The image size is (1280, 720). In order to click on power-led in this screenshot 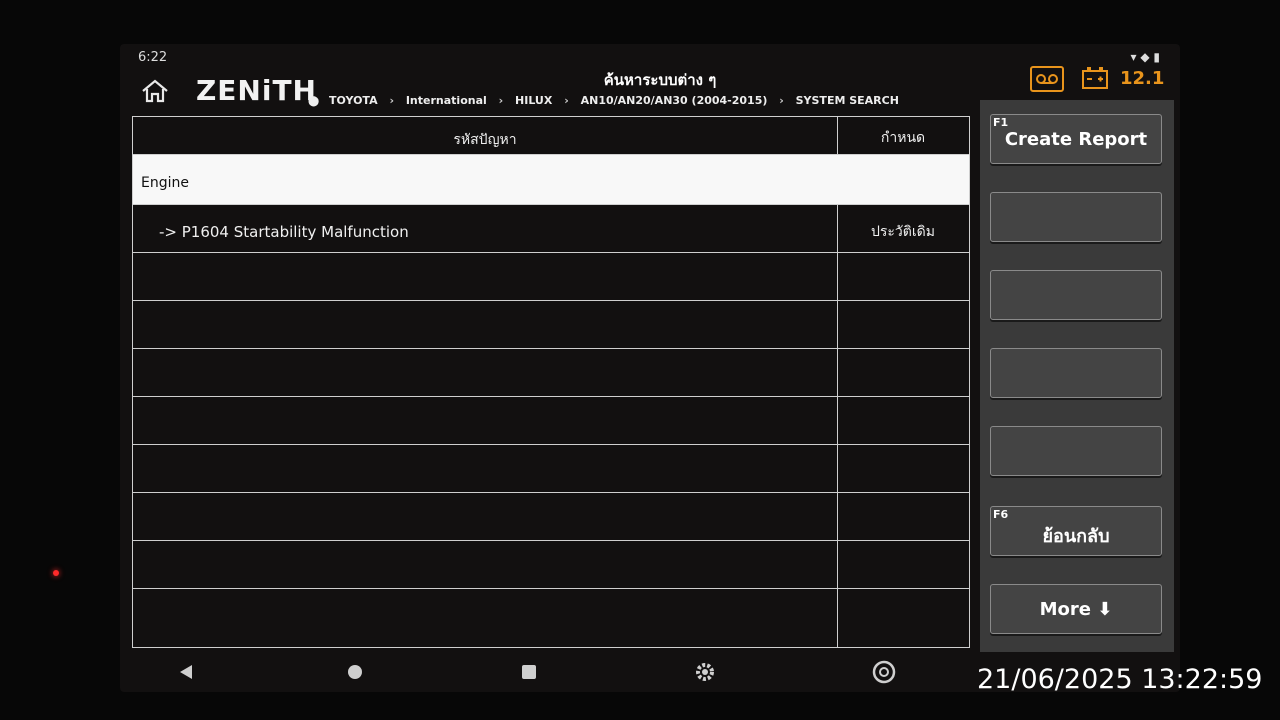, I will do `click(56, 573)`.